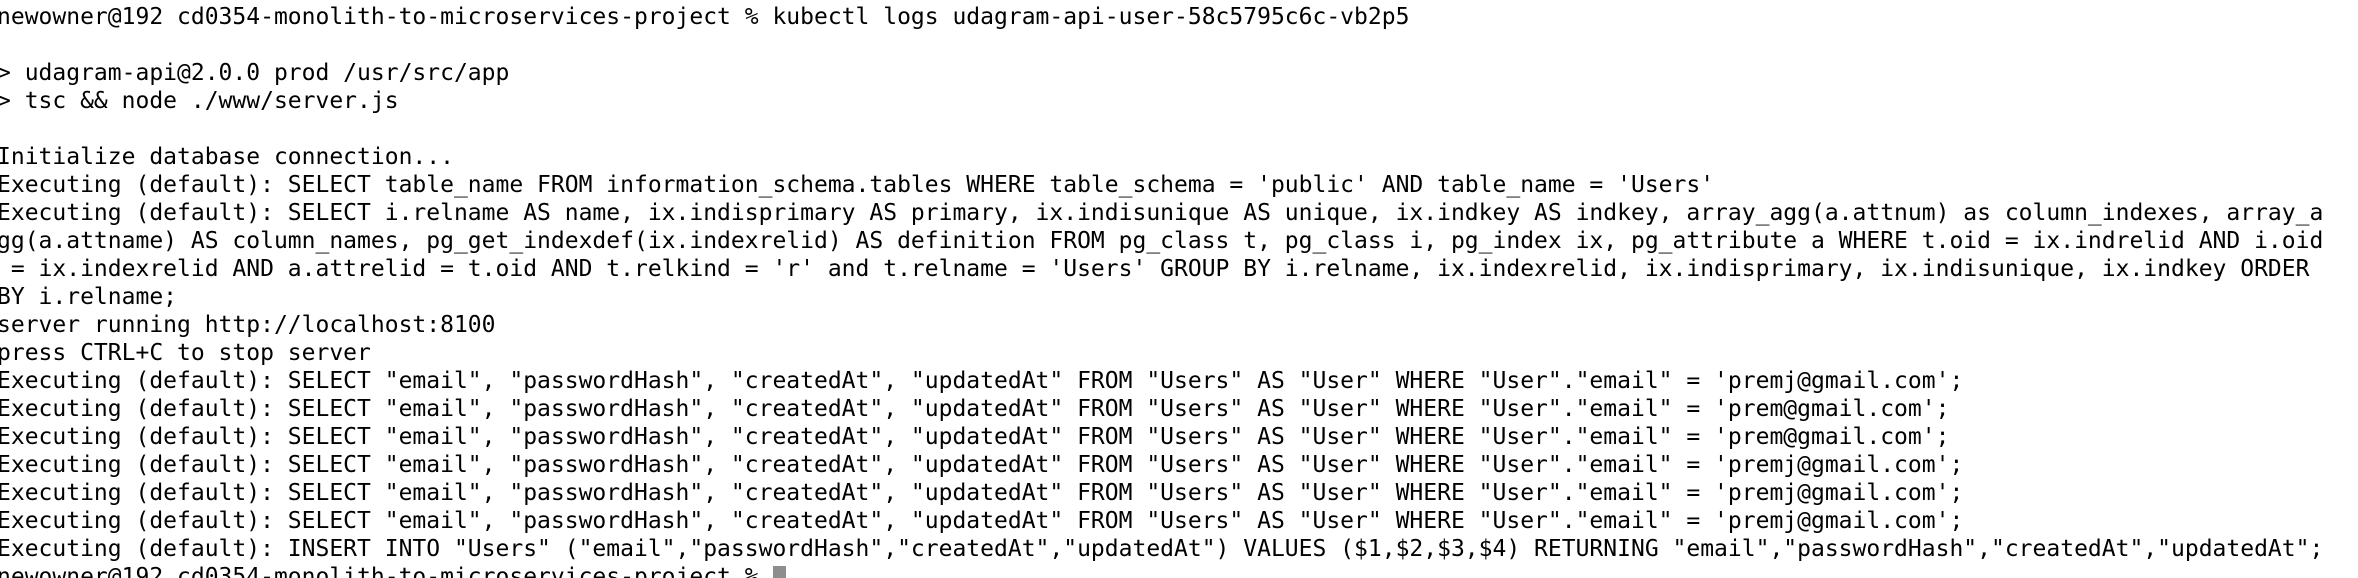  What do you see at coordinates (185, 353) in the screenshot?
I see `terminal-line: press CTRL+C to stop server` at bounding box center [185, 353].